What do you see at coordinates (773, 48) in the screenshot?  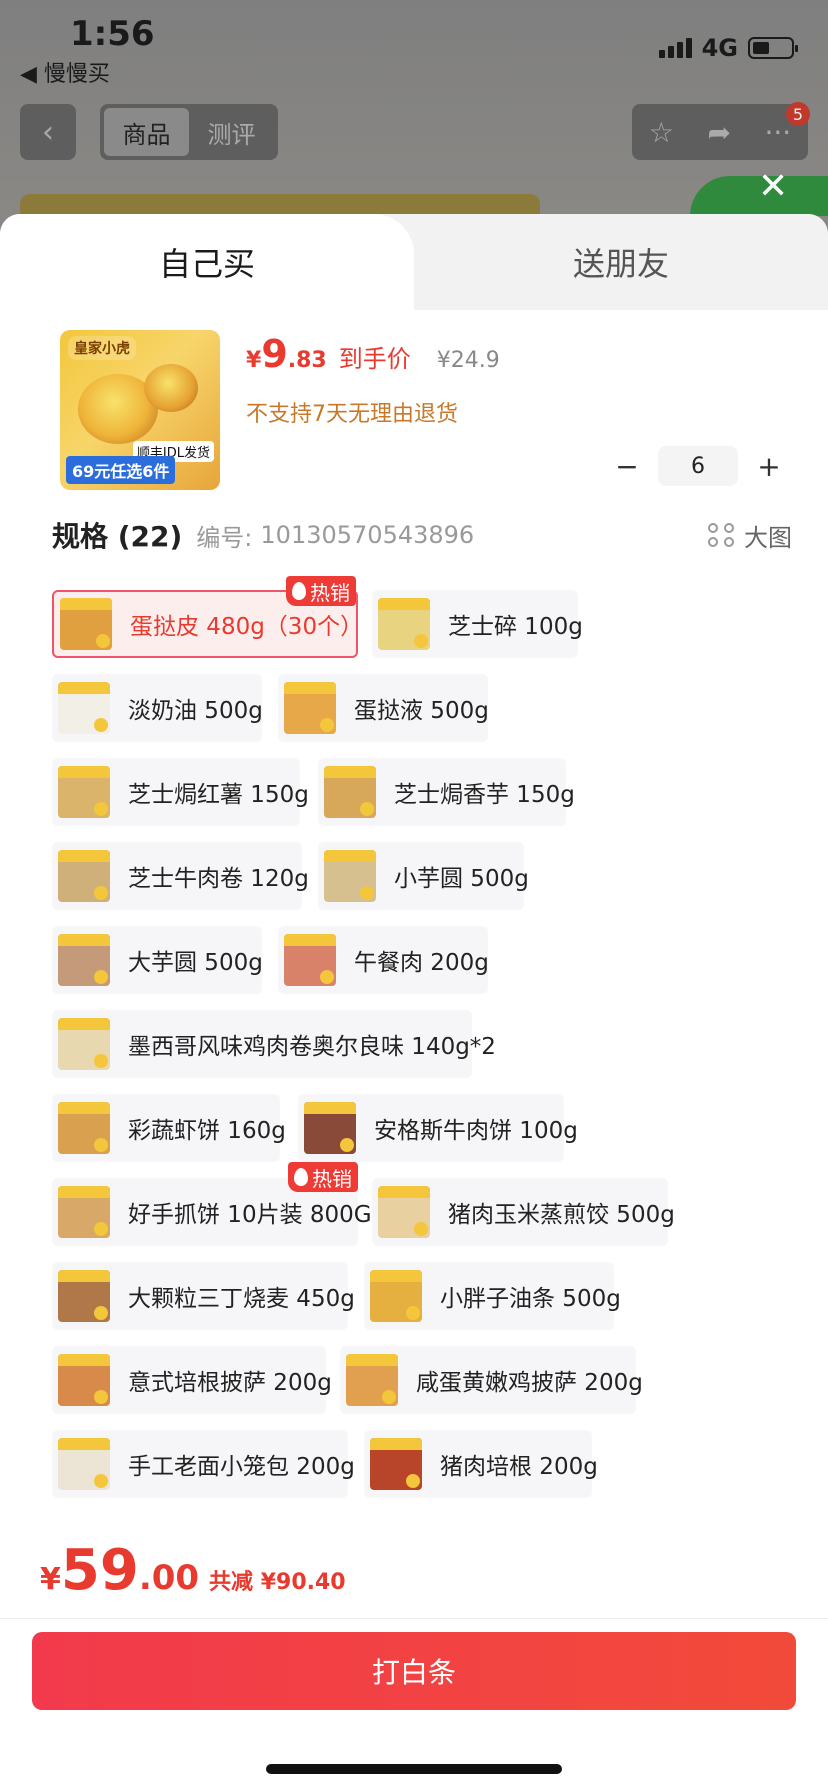 I see `battery-icon` at bounding box center [773, 48].